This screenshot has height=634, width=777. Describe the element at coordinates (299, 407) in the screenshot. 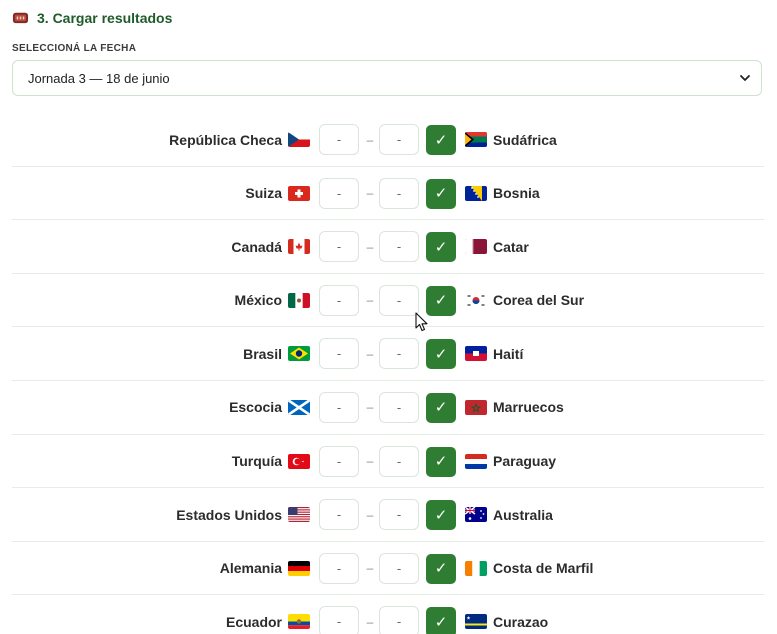

I see `flag-sco-icon` at that location.